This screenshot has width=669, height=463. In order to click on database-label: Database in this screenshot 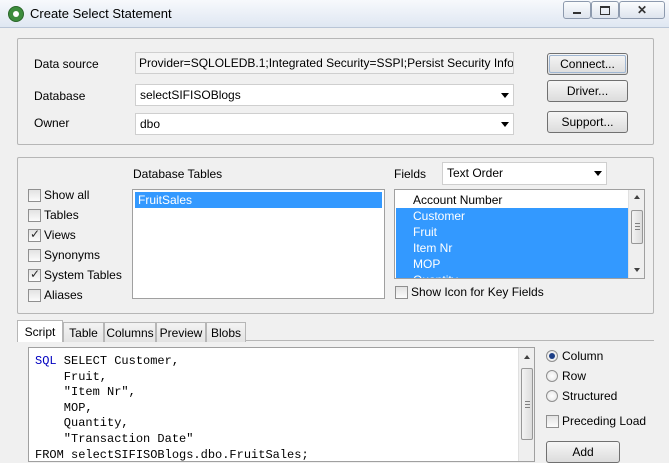, I will do `click(60, 96)`.